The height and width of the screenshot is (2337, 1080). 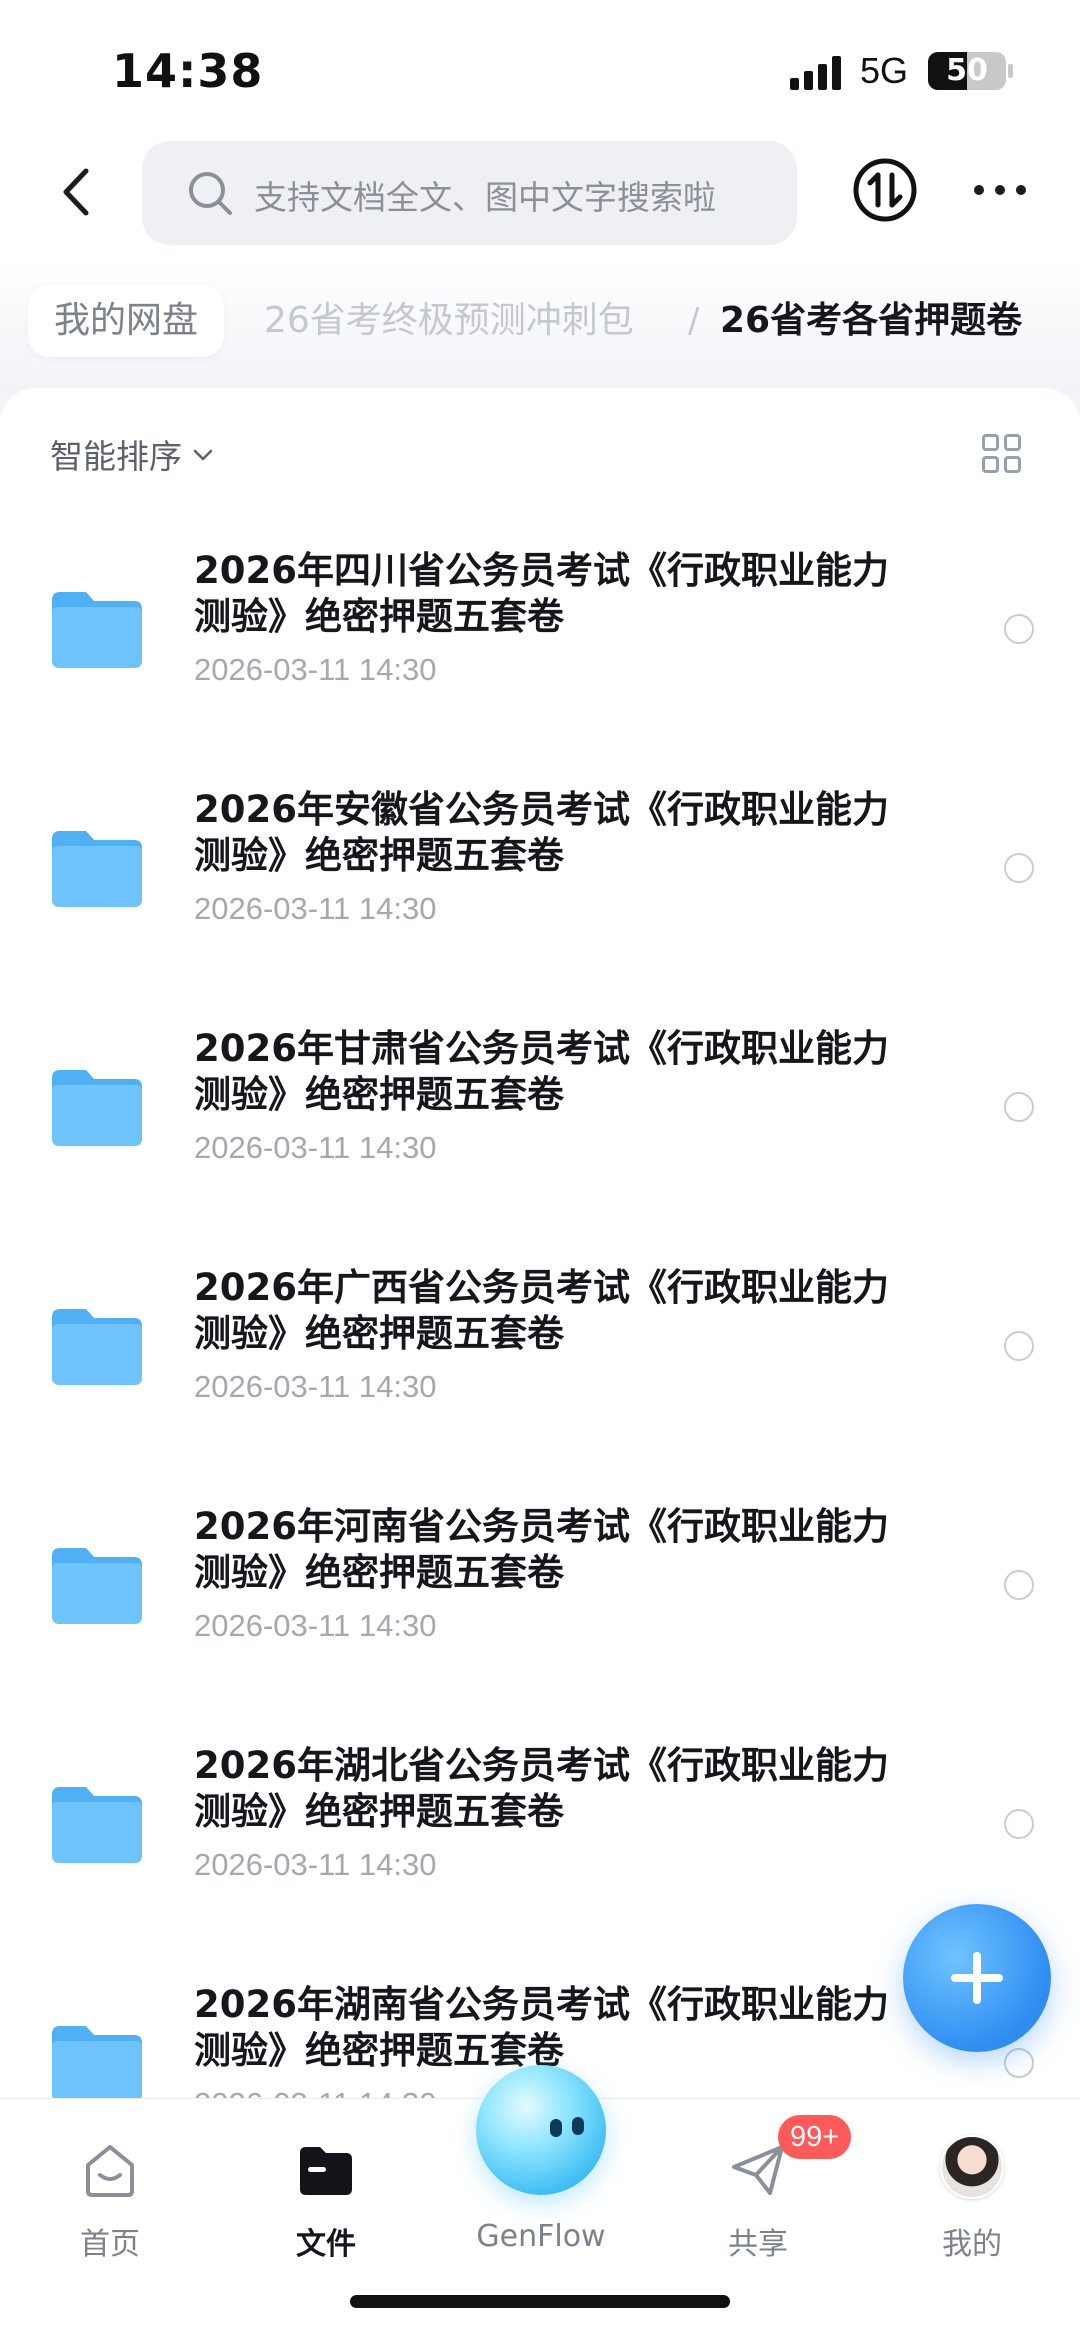 I want to click on top-bar: 支持文档全文、图中文字搜索啦, so click(x=540, y=195).